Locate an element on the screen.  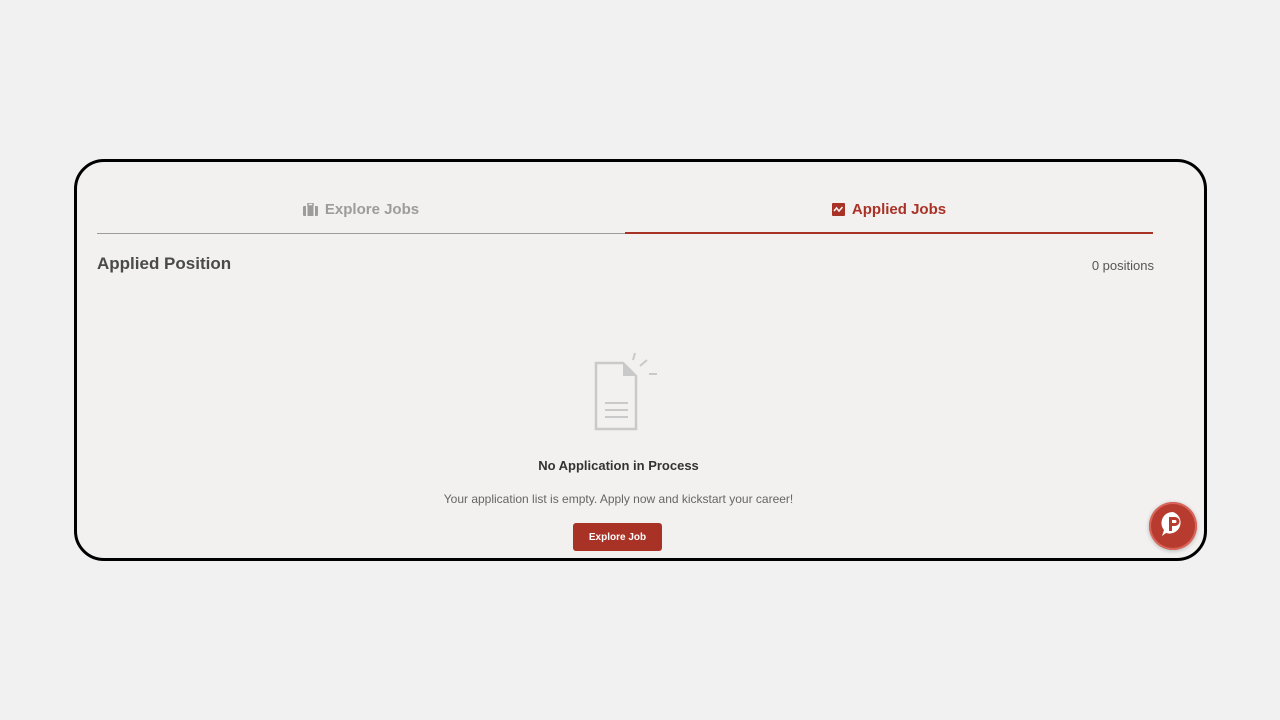
tab-explore-jobs-label: Explore Jobs is located at coordinates (372, 209).